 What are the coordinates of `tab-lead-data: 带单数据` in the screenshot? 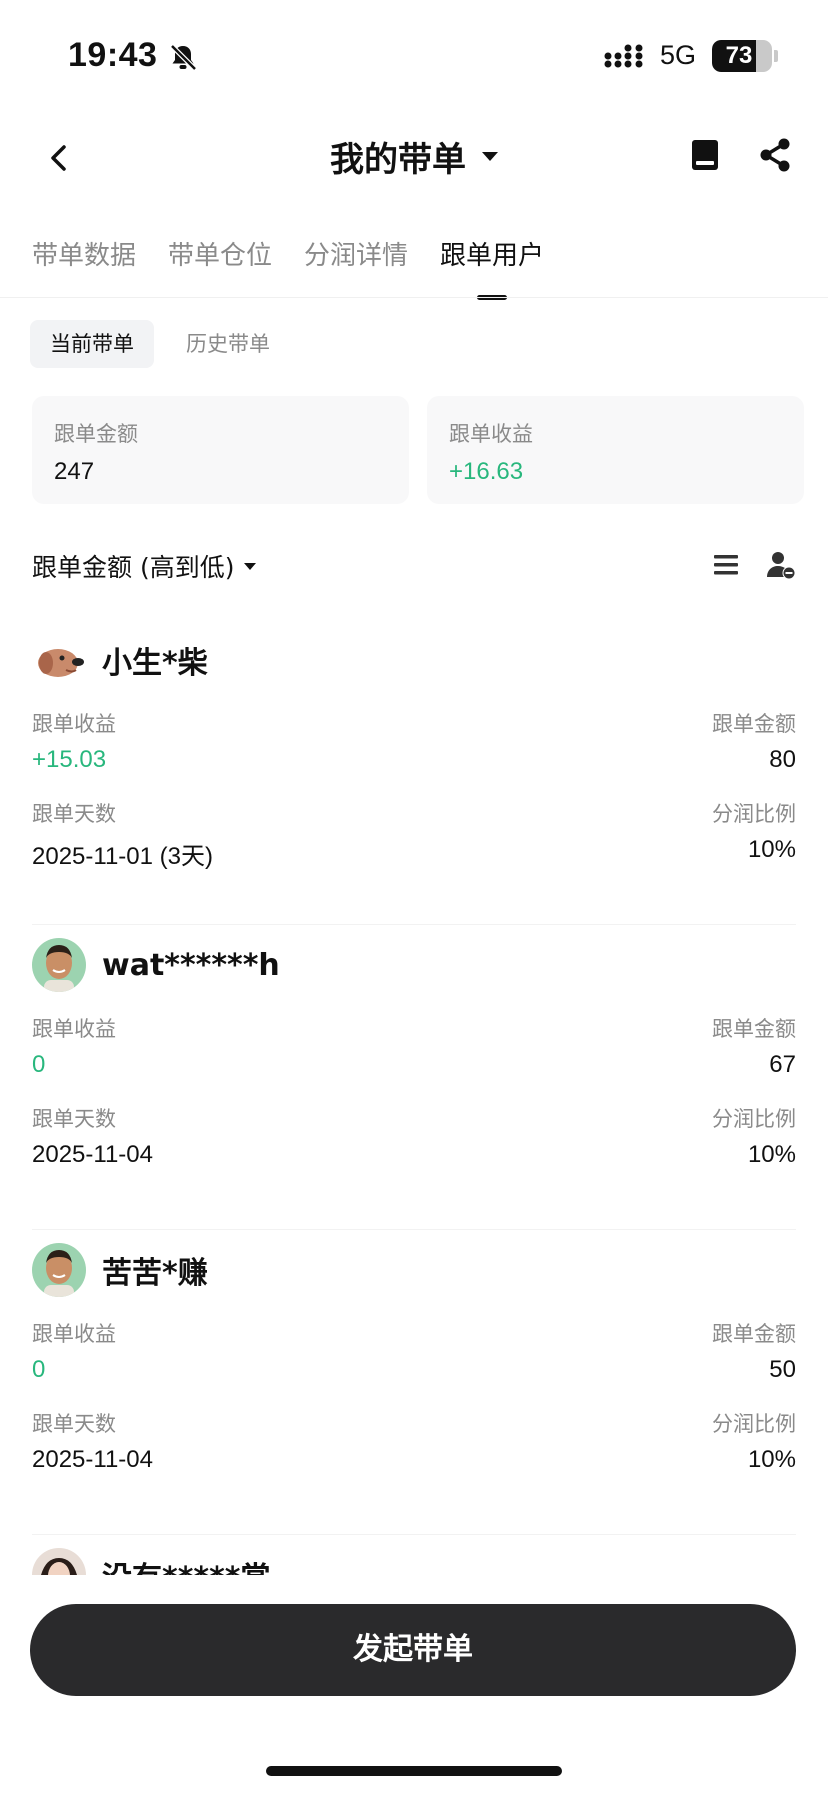 It's located at (84, 268).